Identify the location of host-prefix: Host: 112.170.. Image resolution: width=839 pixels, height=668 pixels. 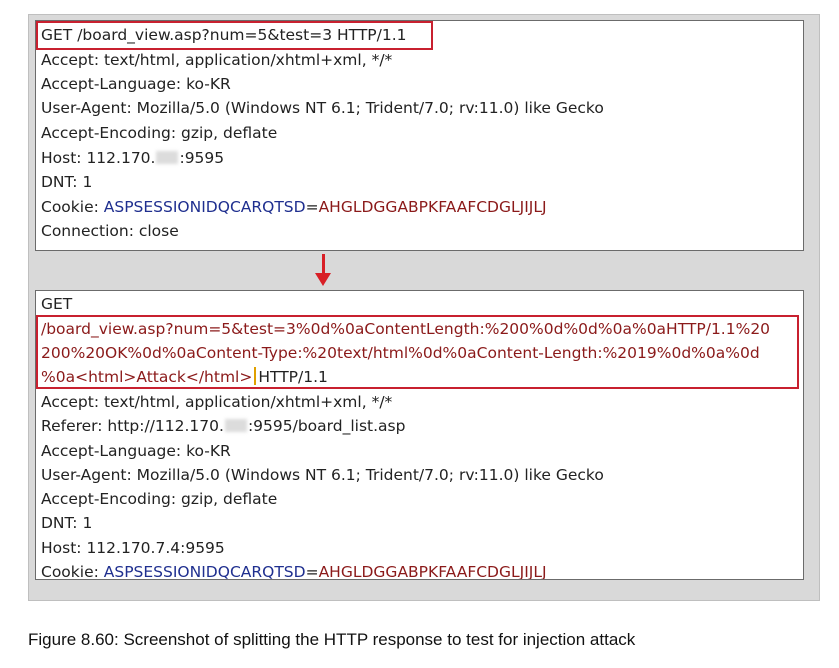
(98, 158).